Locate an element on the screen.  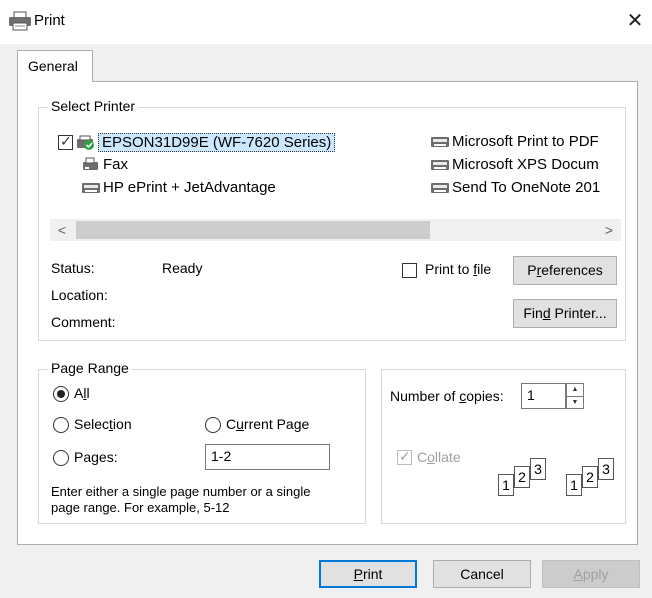
scroll-right-icon: > is located at coordinates (609, 230).